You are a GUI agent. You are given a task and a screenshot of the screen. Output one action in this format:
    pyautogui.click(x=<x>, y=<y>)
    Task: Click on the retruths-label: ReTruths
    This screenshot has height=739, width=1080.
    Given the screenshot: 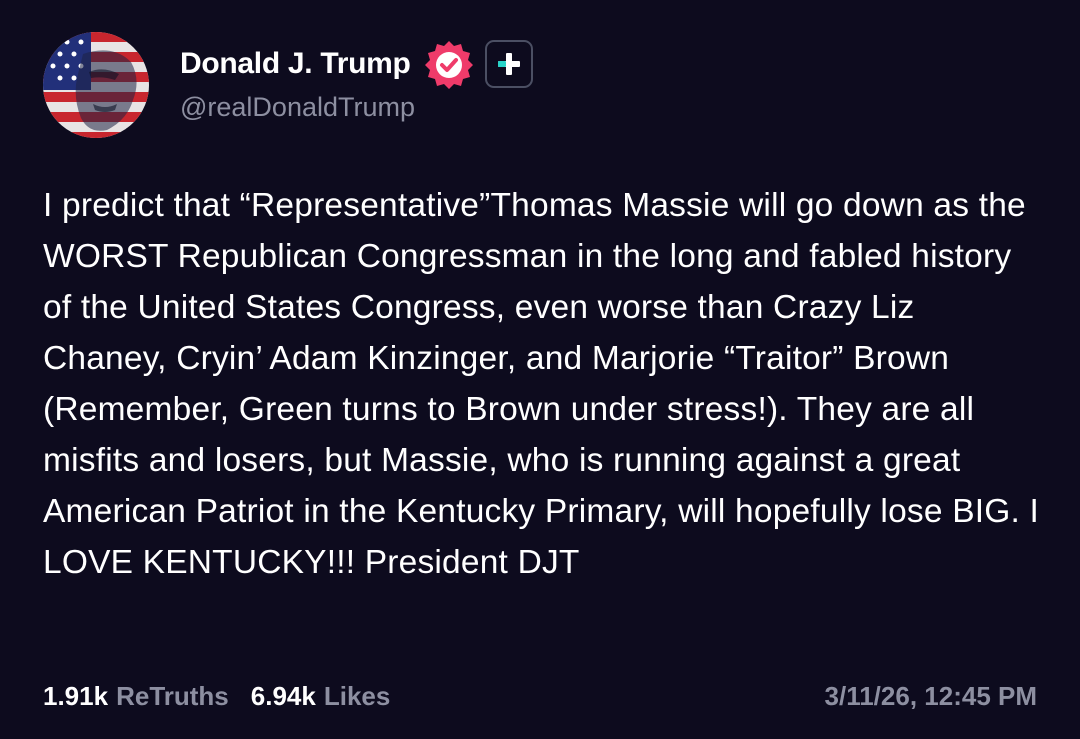 What is the action you would take?
    pyautogui.click(x=172, y=695)
    